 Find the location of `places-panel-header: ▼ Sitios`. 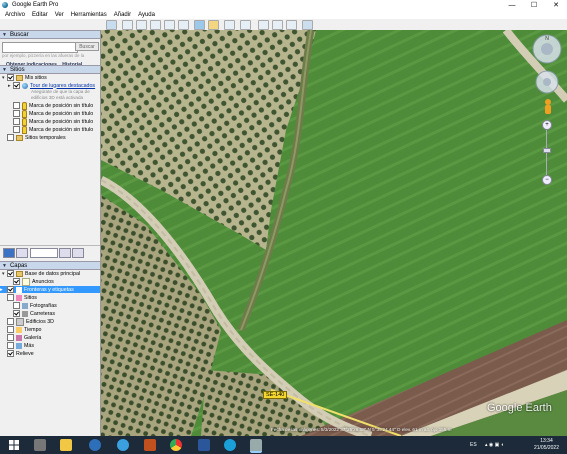

places-panel-header: ▼ Sitios is located at coordinates (50, 69).